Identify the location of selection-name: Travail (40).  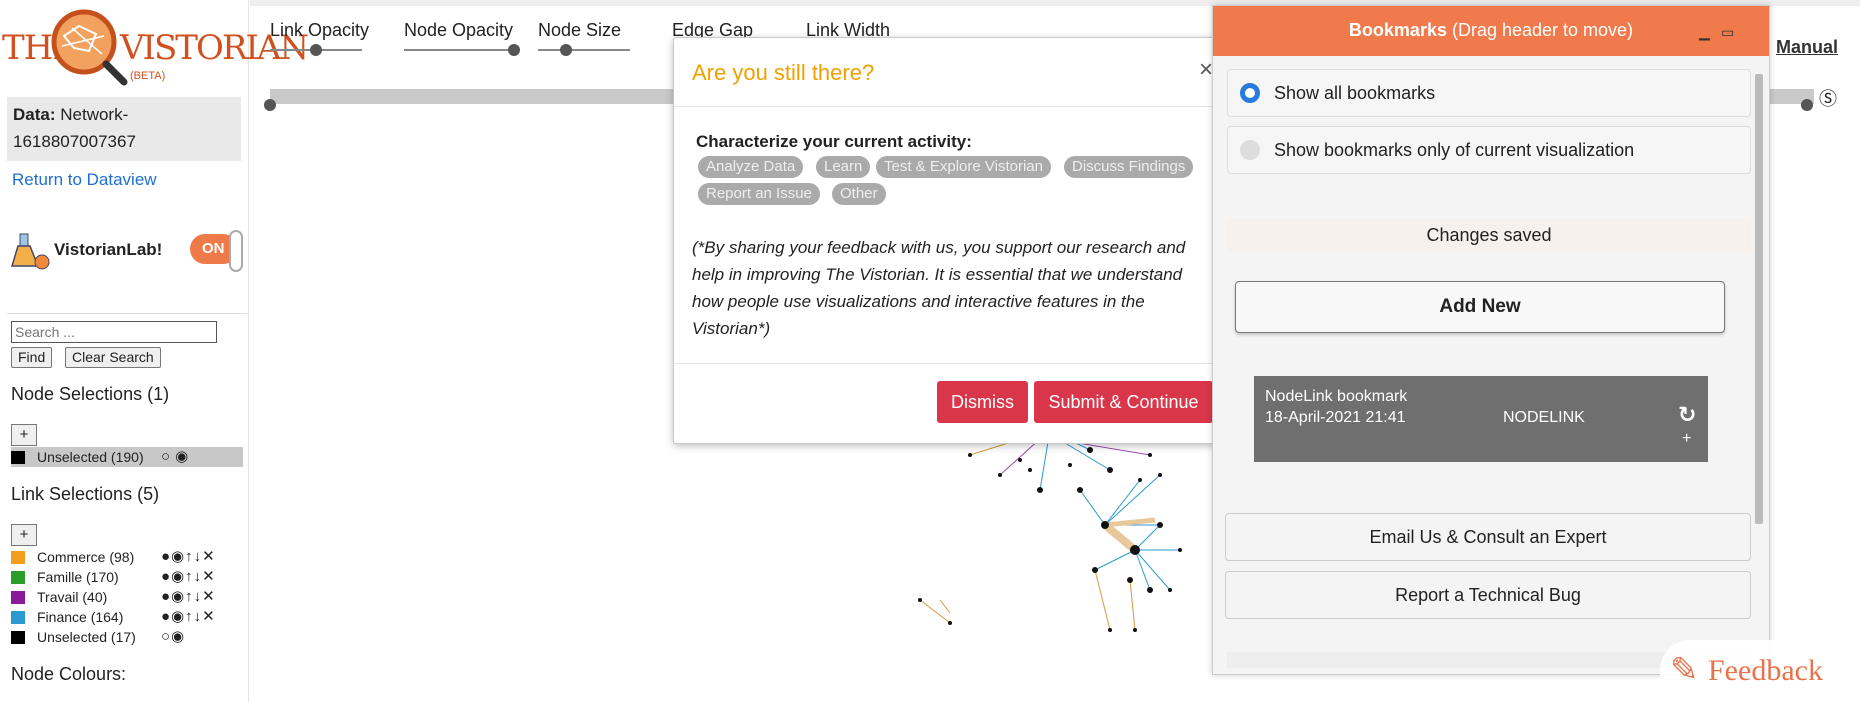
(72, 597).